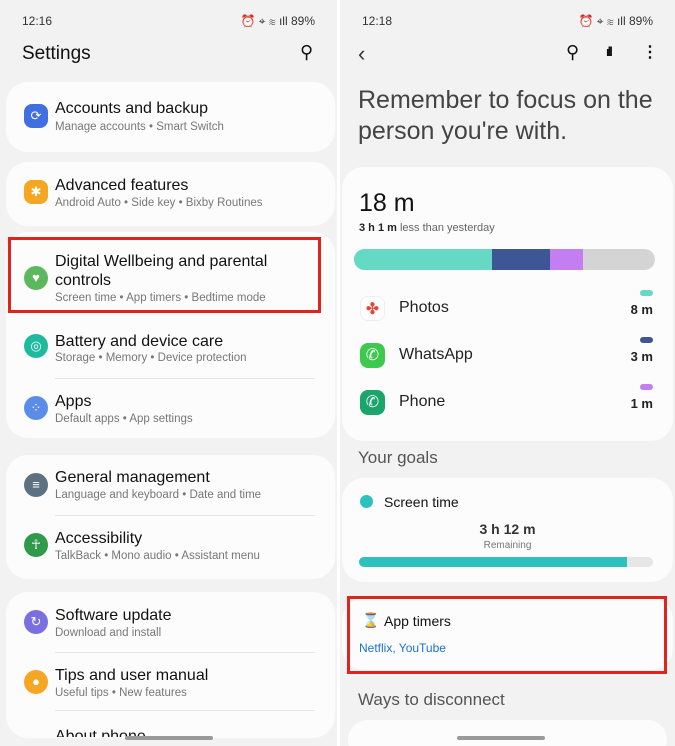  What do you see at coordinates (398, 457) in the screenshot?
I see `goals-header: Your goals` at bounding box center [398, 457].